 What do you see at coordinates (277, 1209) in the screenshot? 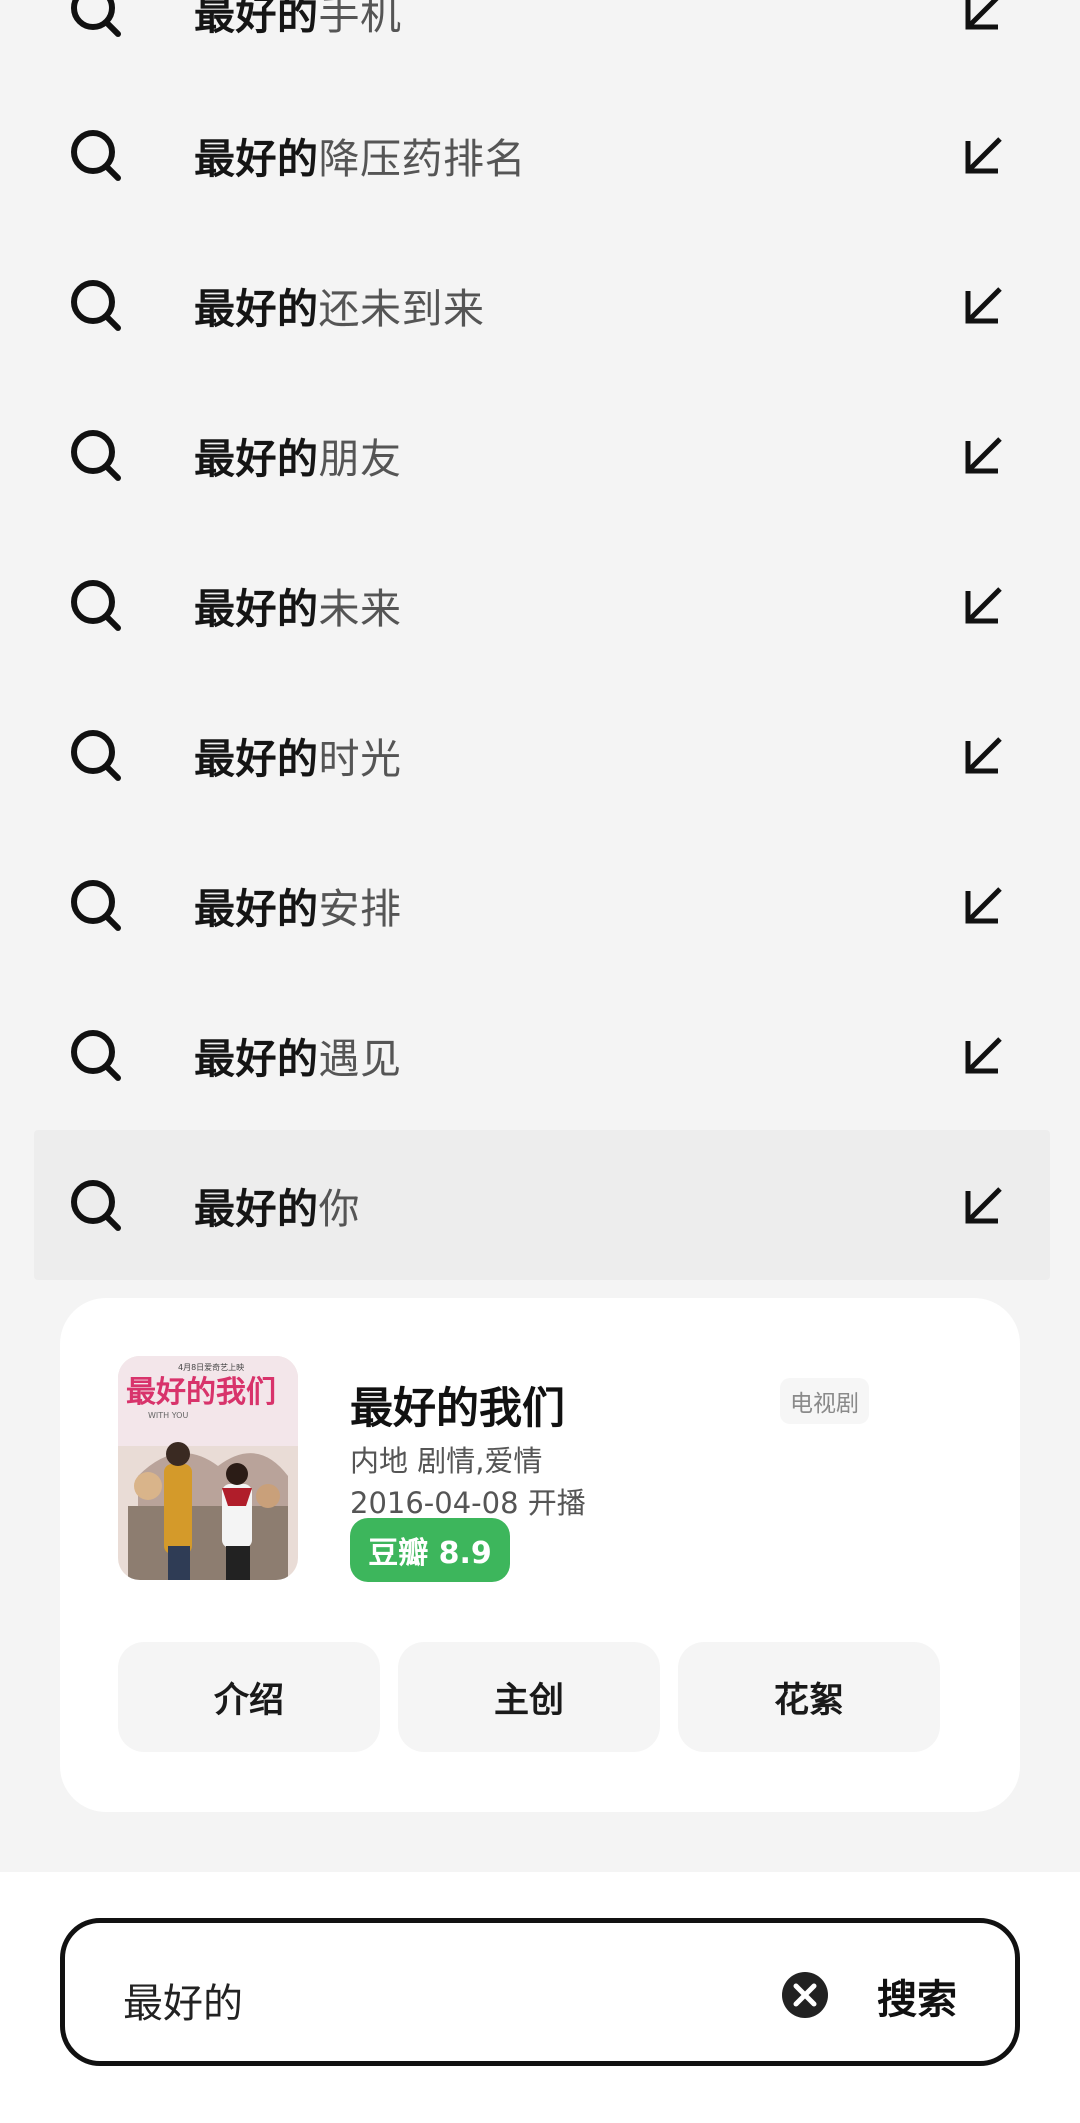
I see `suggestion-text: 最好的你` at bounding box center [277, 1209].